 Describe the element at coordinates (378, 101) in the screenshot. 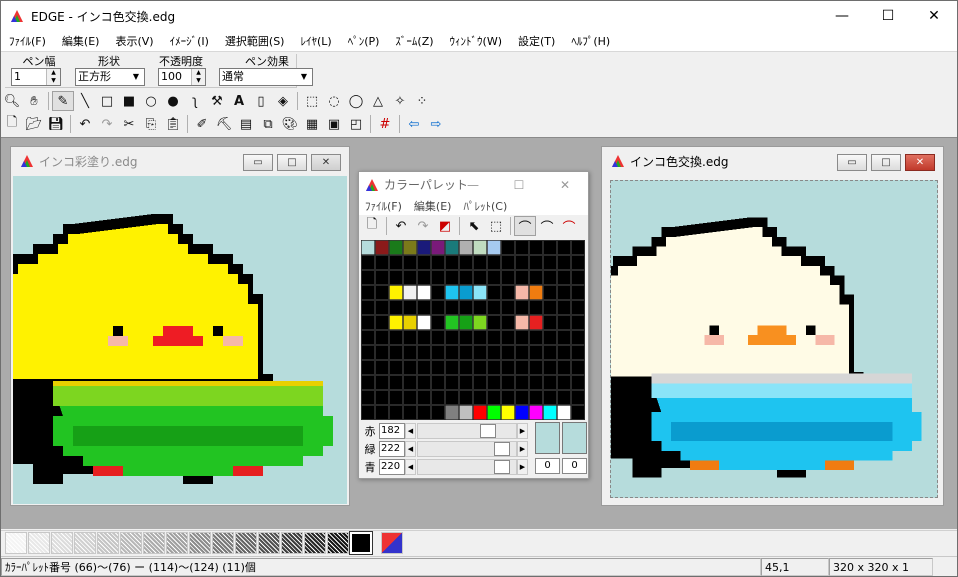

I see `polygon-select-icon: △` at that location.